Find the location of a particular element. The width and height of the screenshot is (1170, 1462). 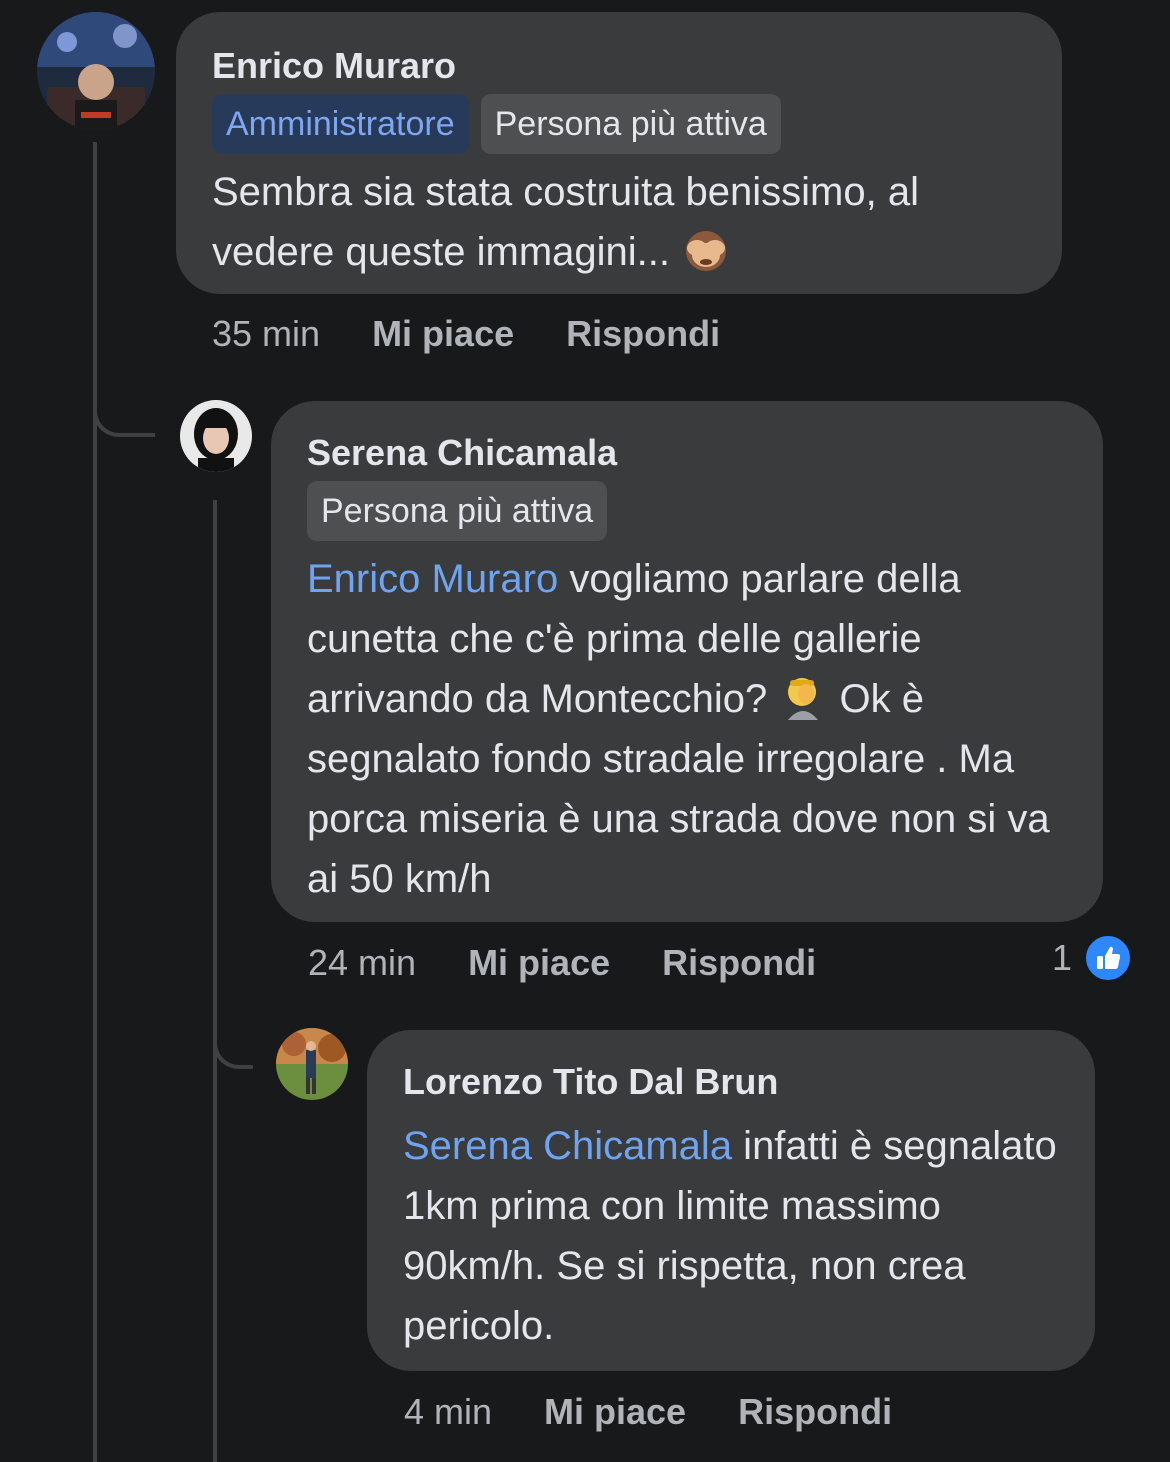

reaction-count: 1 is located at coordinates (1062, 957).